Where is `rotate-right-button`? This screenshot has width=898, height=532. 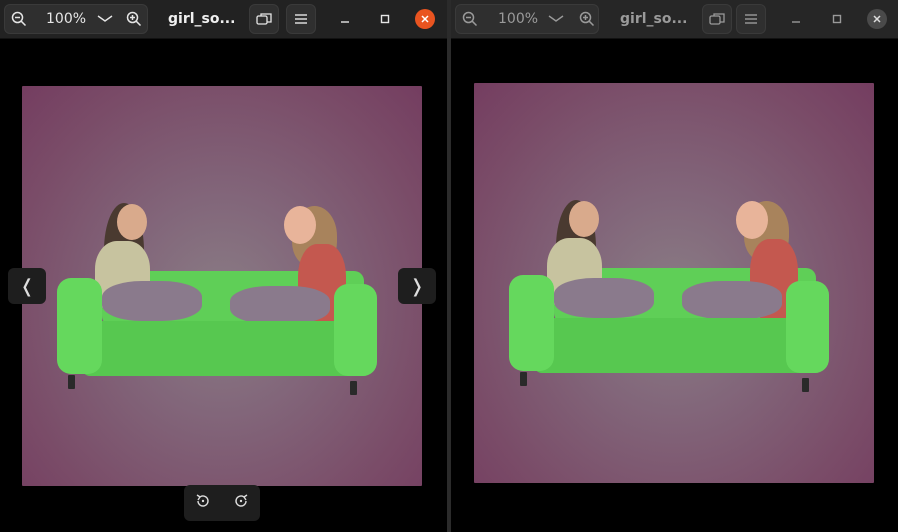 rotate-right-button is located at coordinates (241, 503).